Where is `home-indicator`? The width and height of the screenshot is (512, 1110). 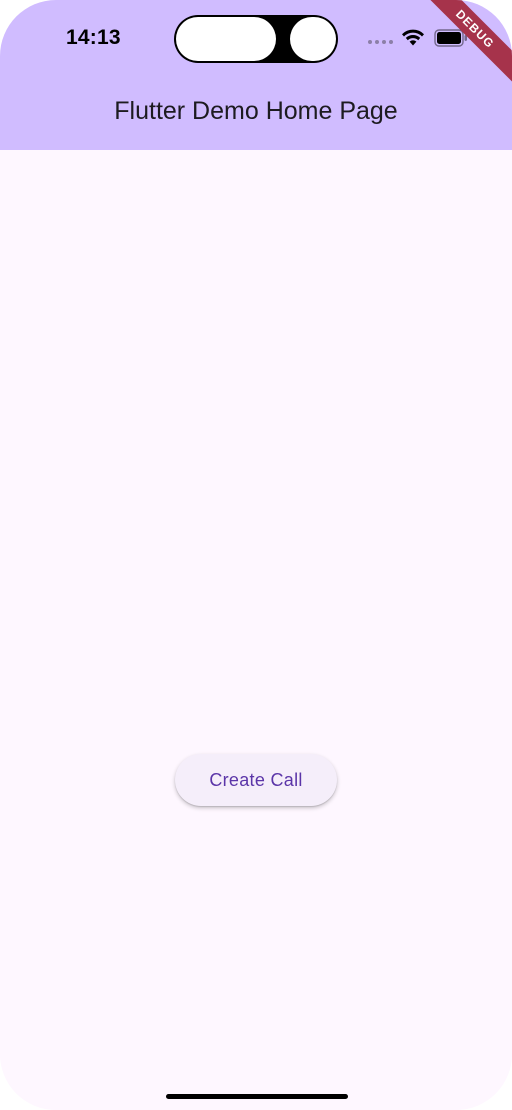 home-indicator is located at coordinates (257, 1096).